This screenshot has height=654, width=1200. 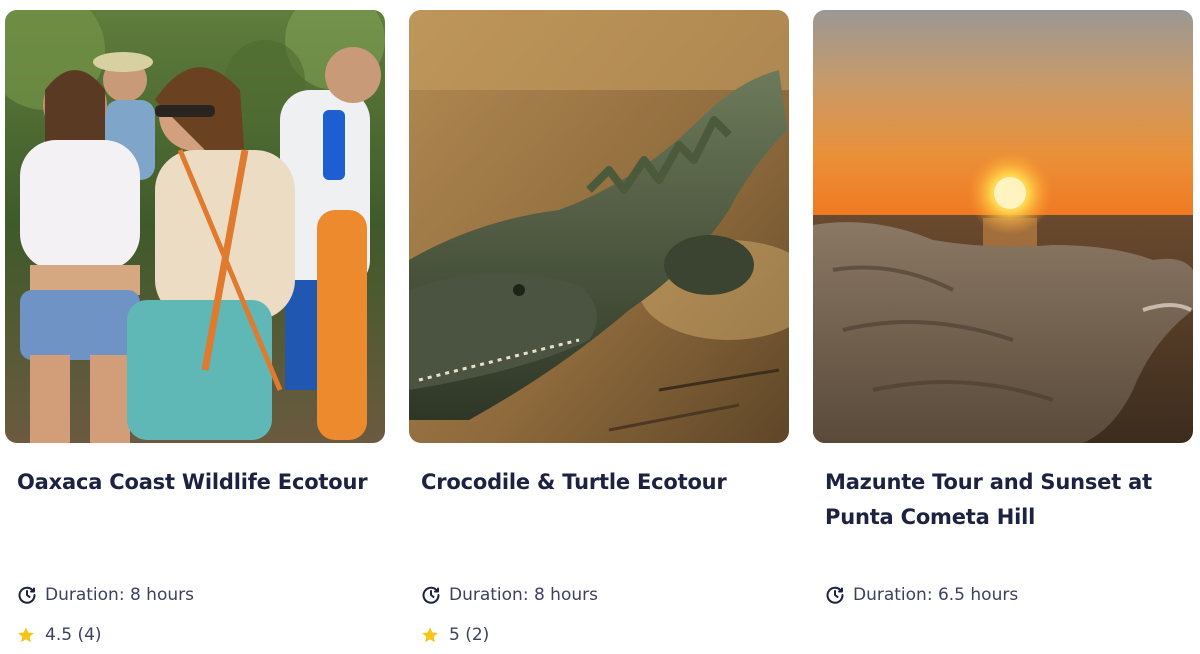 I want to click on rating-text: 5 (2), so click(x=469, y=635).